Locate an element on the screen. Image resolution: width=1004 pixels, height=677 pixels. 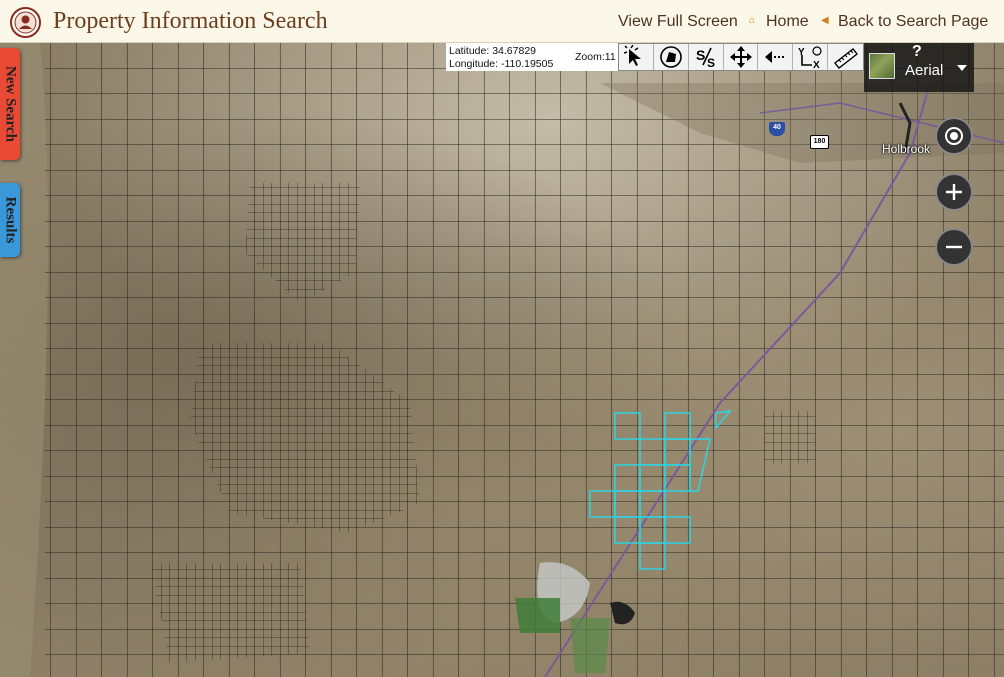
latitude-readout: Latitude: 34.67829 is located at coordinates (492, 51).